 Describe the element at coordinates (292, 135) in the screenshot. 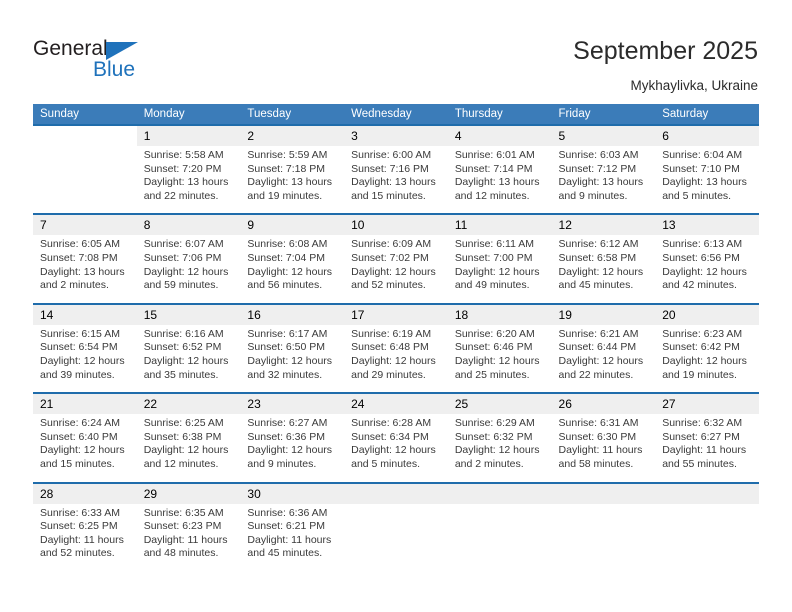

I see `day-number-cell: 2` at that location.